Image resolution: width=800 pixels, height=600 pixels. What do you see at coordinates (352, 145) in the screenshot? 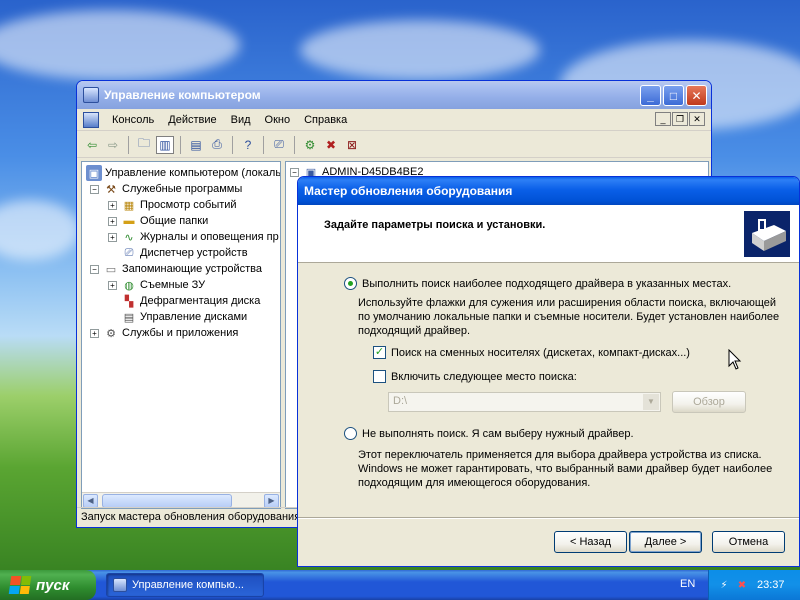
I see `uninstall-device-icon: ⊠` at bounding box center [352, 145].